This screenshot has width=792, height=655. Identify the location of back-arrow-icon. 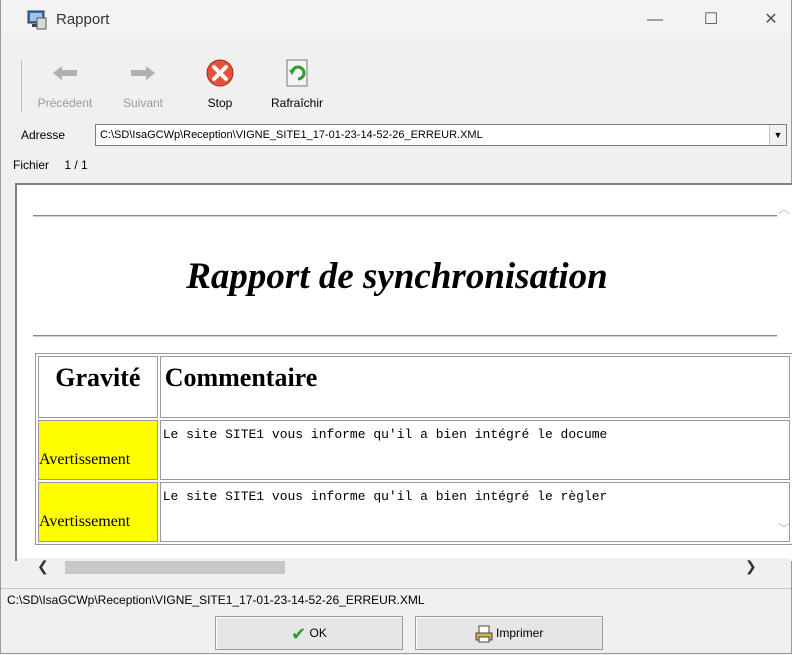
(65, 73).